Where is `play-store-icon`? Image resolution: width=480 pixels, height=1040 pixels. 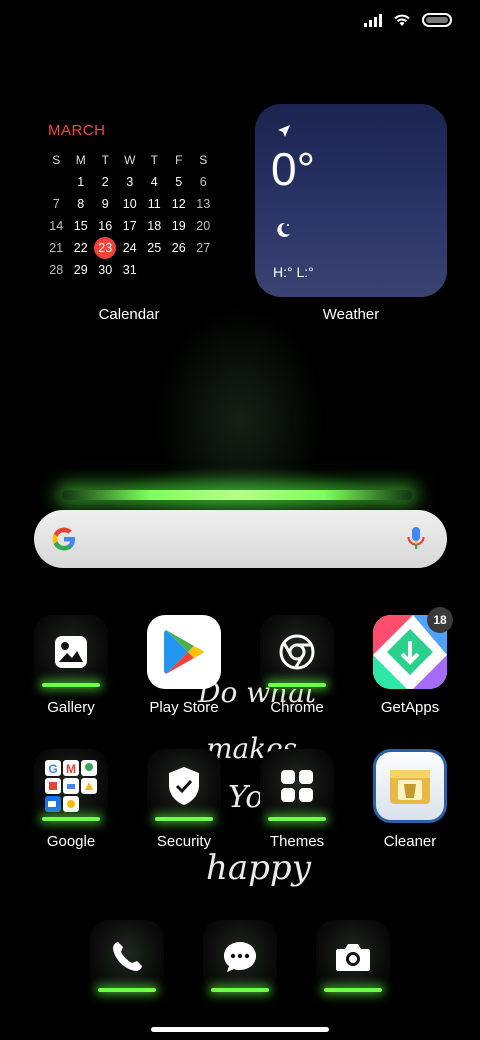
play-store-icon is located at coordinates (184, 652).